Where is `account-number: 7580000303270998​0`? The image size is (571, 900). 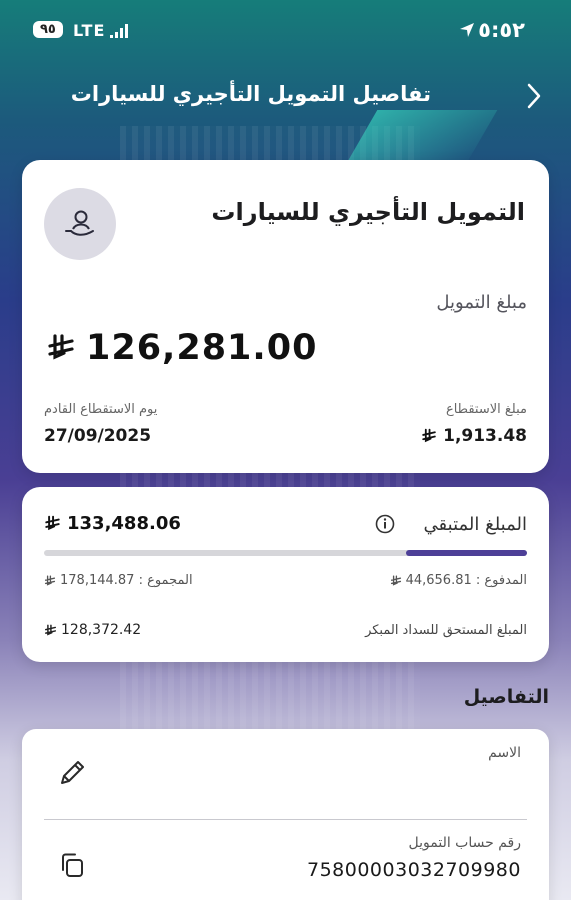 account-number: 7580000303270998​0 is located at coordinates (413, 870).